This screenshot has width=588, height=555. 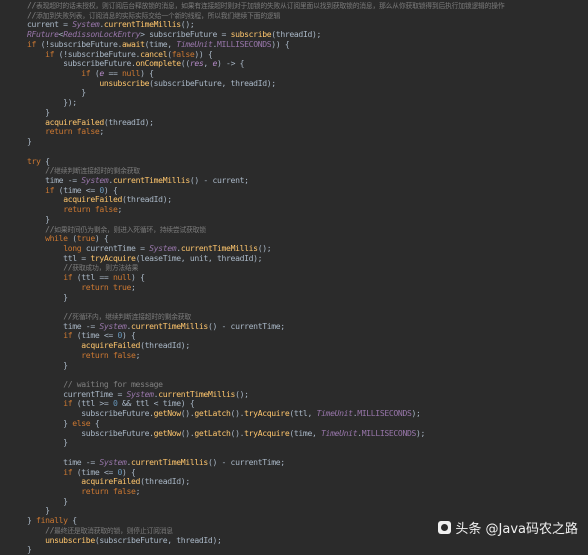 I want to click on code-token: null, so click(x=131, y=73).